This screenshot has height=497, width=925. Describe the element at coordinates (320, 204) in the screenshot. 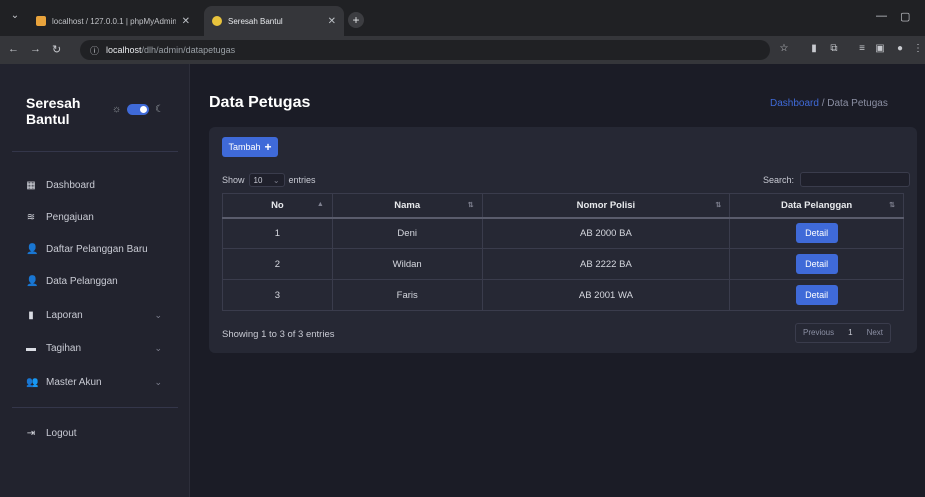

I see `sort-icon: ▲` at that location.